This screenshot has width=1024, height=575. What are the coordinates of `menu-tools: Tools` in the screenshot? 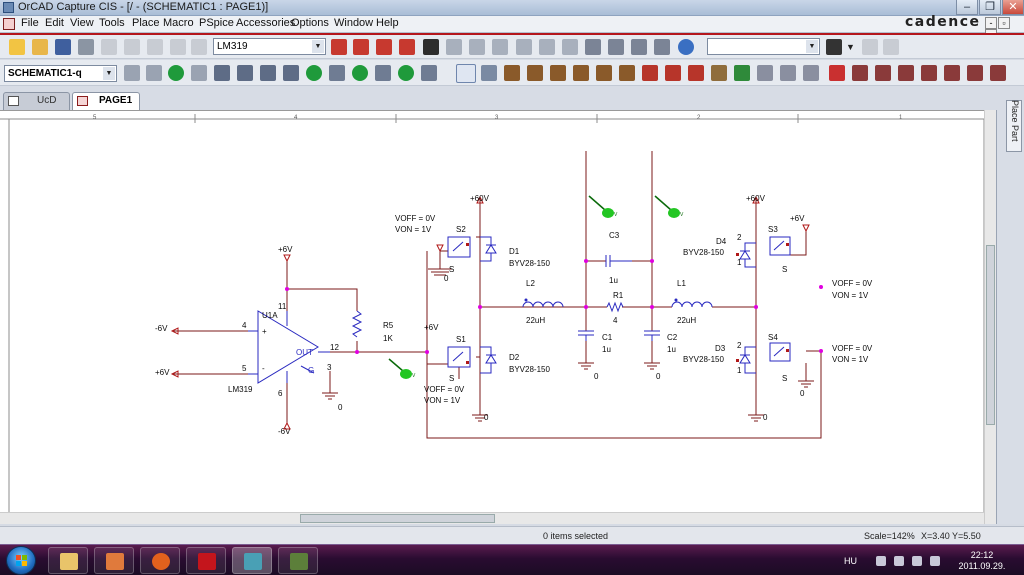 It's located at (112, 23).